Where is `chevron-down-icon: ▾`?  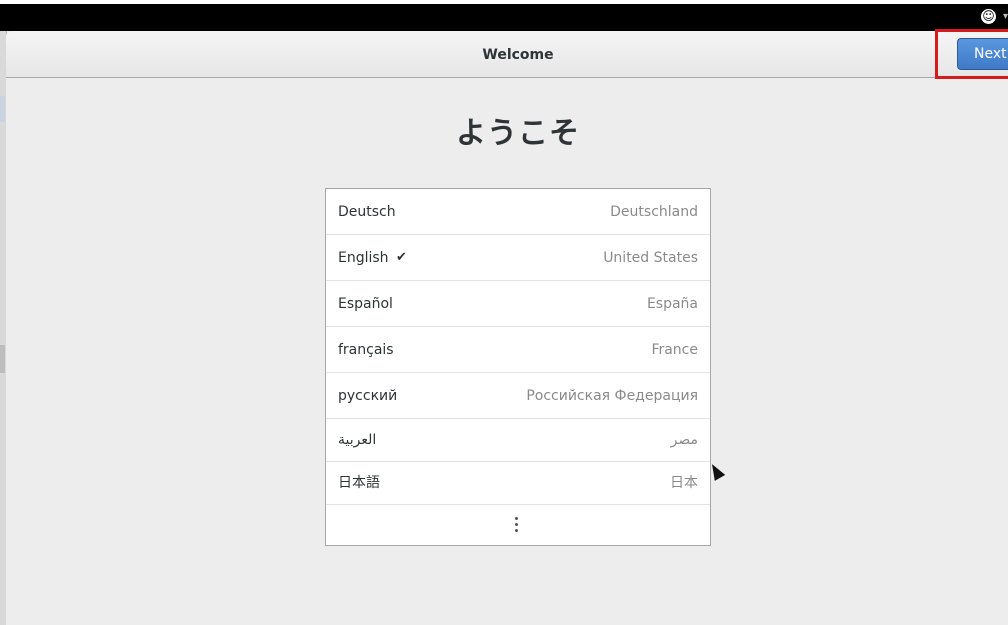 chevron-down-icon: ▾ is located at coordinates (1005, 16).